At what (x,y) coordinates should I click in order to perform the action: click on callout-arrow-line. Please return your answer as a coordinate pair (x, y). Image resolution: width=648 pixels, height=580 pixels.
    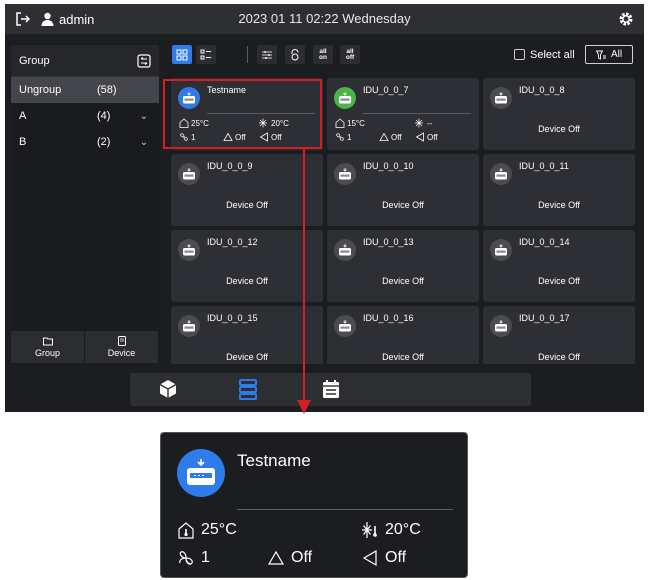
    Looking at the image, I should click on (304, 274).